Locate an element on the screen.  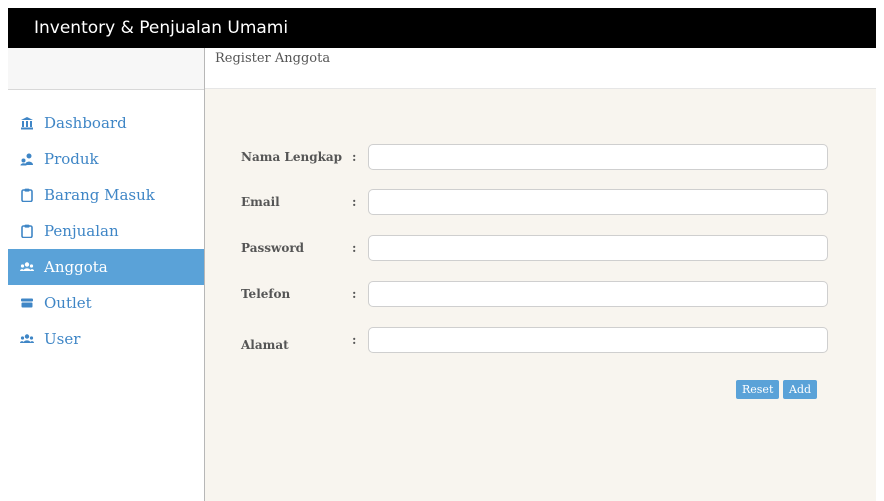
bank-icon is located at coordinates (27, 123).